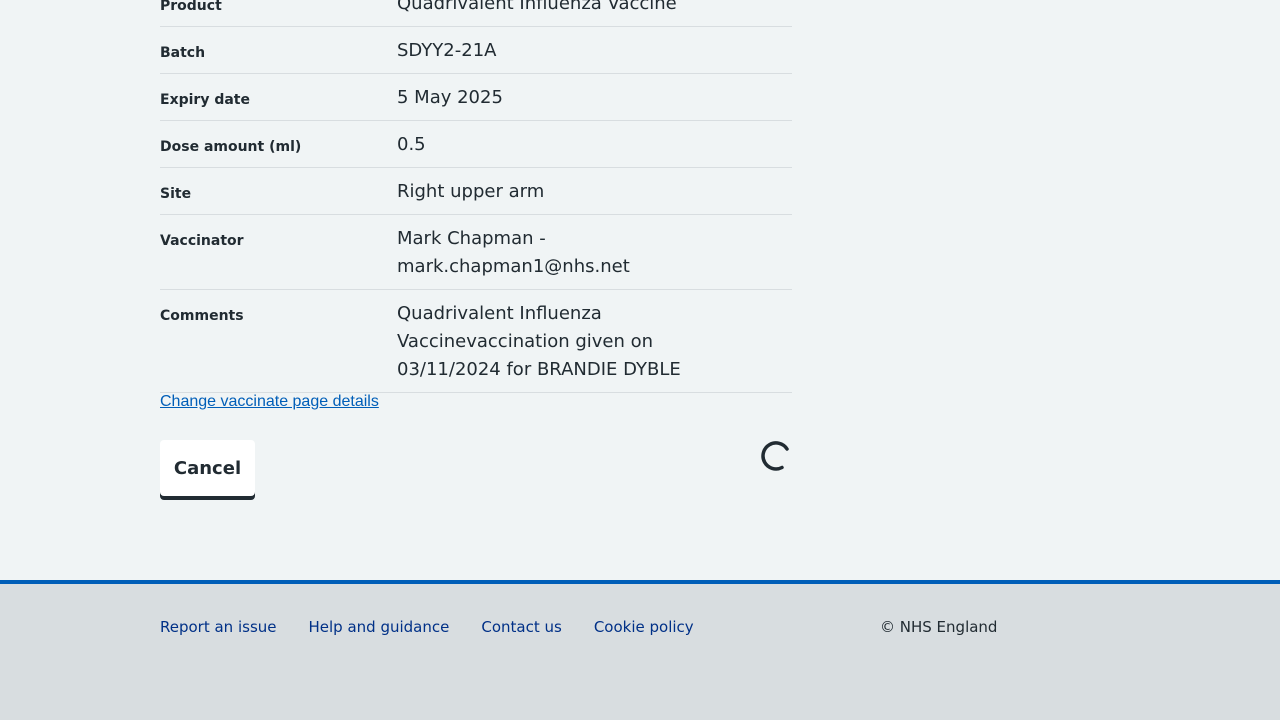  What do you see at coordinates (775, 456) in the screenshot?
I see `spinner-icon` at bounding box center [775, 456].